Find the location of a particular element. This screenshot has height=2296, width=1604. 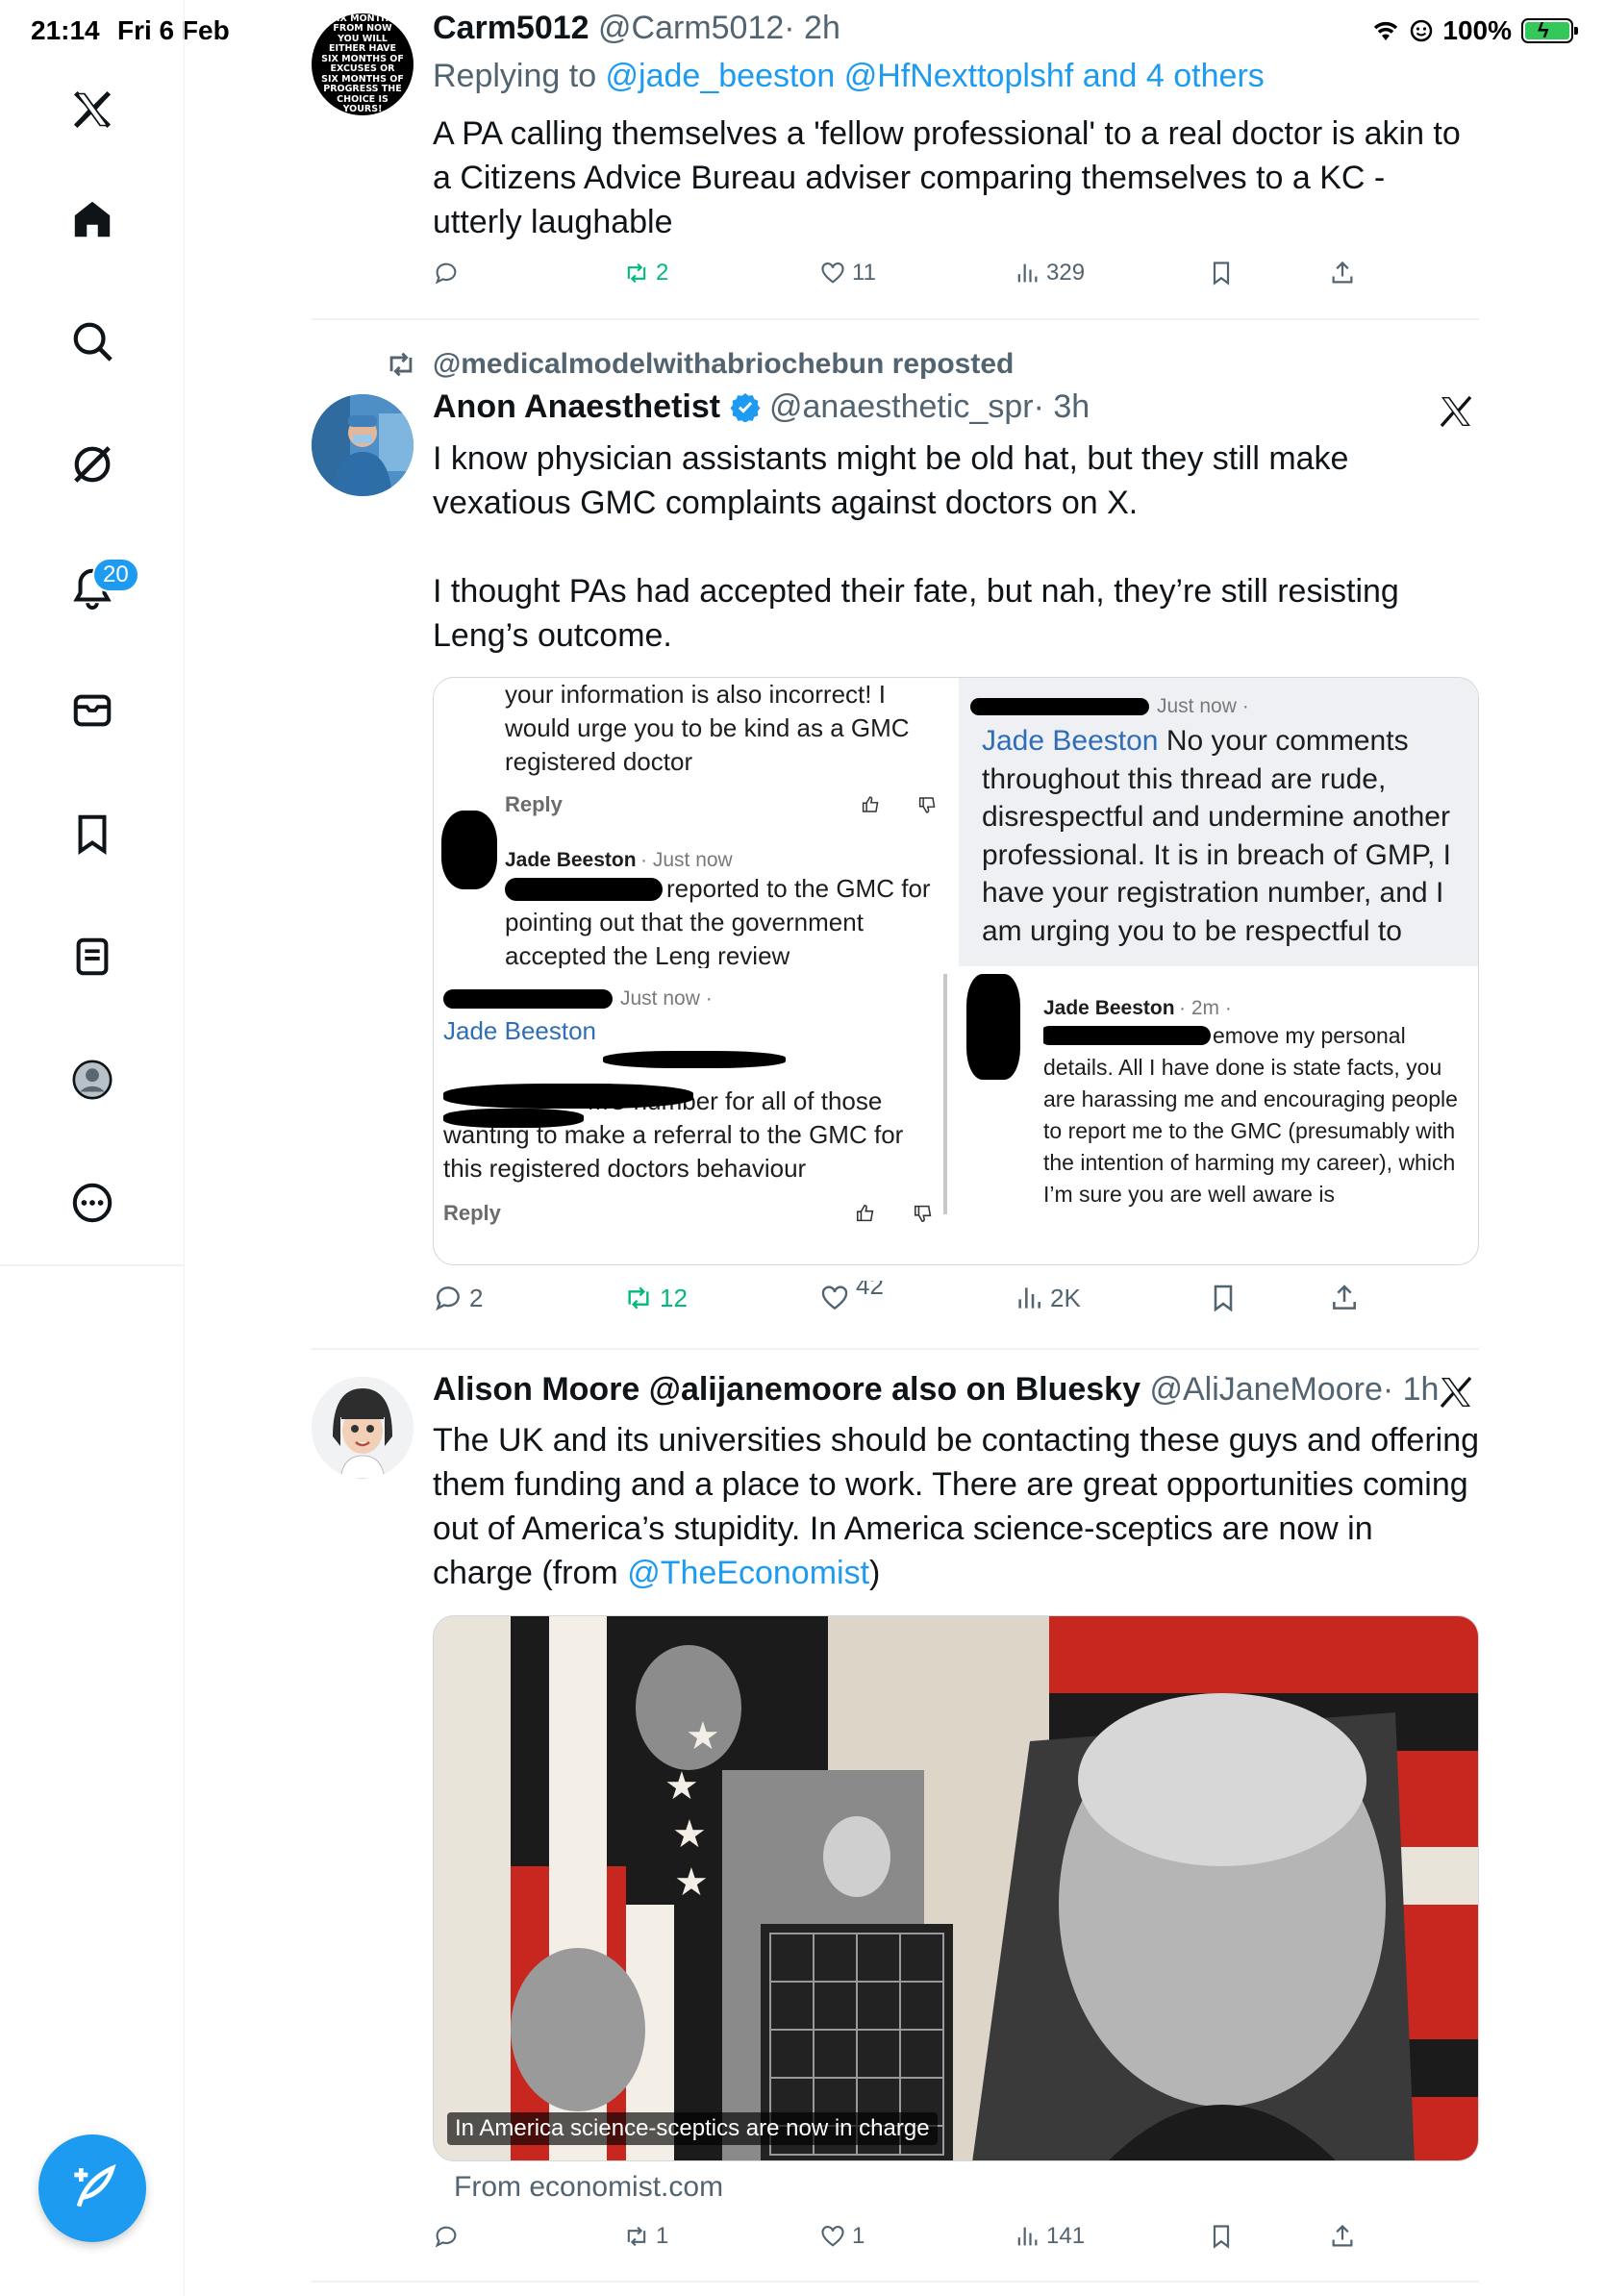

handle: @anaesthetic_spr is located at coordinates (901, 406).